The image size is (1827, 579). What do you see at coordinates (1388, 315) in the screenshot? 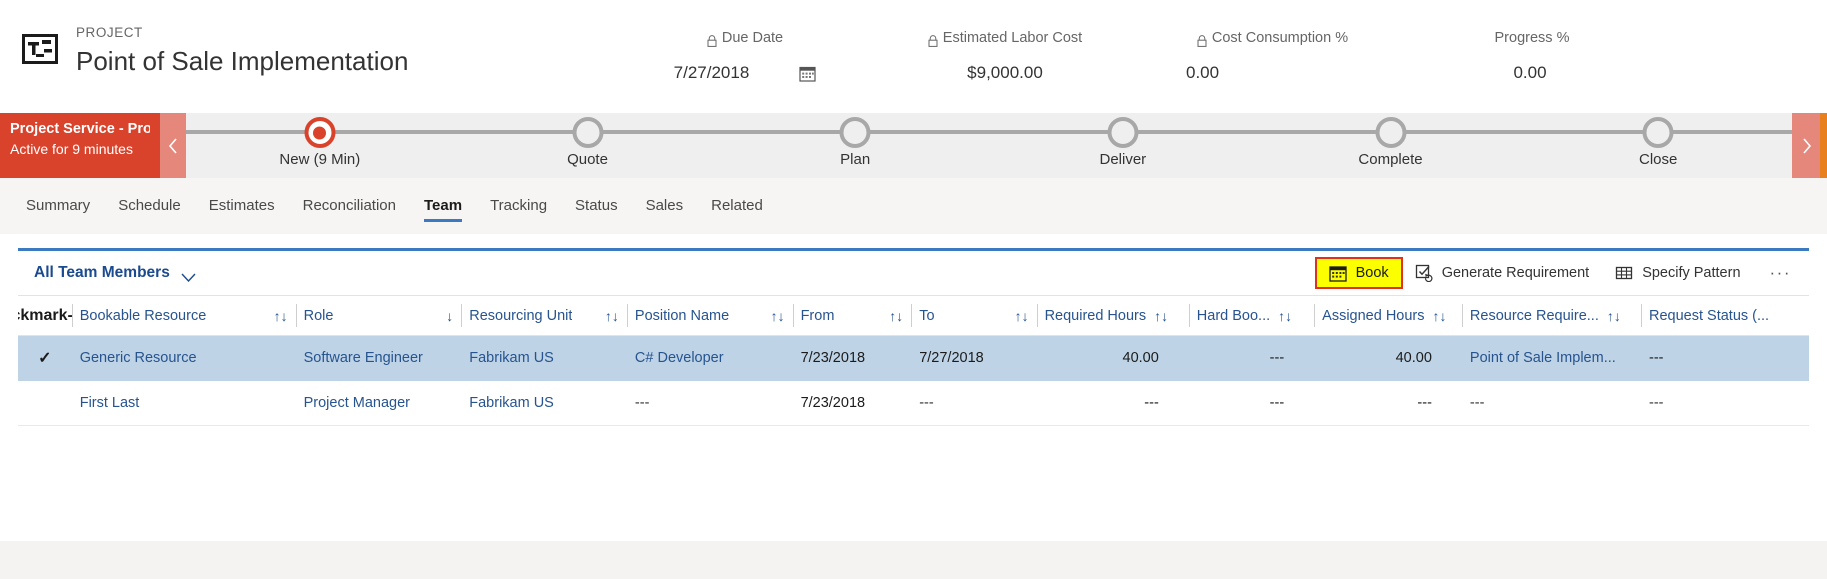
I see `column-header-assigned-hours: Assigned Hours ↑↓` at bounding box center [1388, 315].